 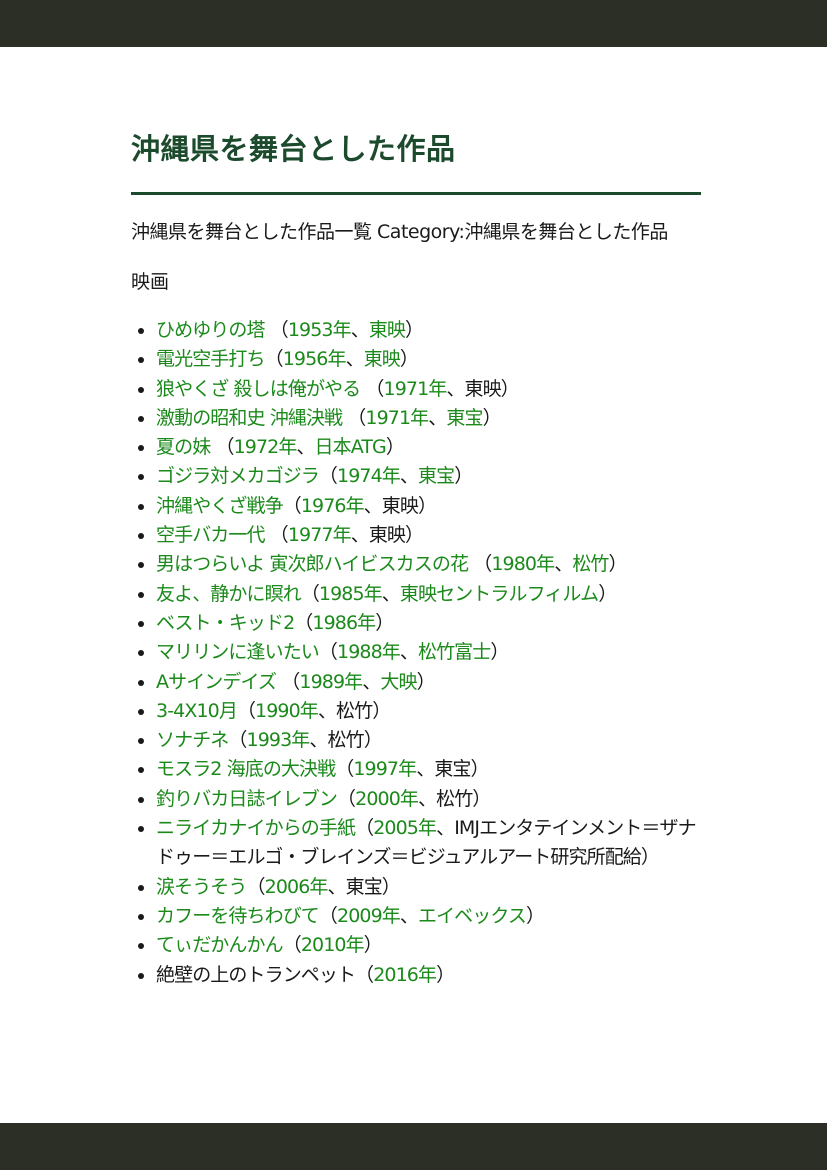 I want to click on film-list-item: 涙そうそう（2006年、東宝）, so click(x=428, y=887).